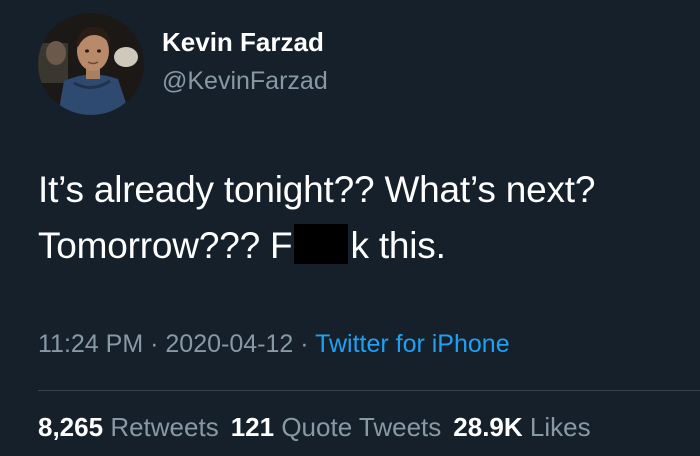 The width and height of the screenshot is (700, 456). I want to click on retweets-stat: 8,265 Retweets, so click(128, 427).